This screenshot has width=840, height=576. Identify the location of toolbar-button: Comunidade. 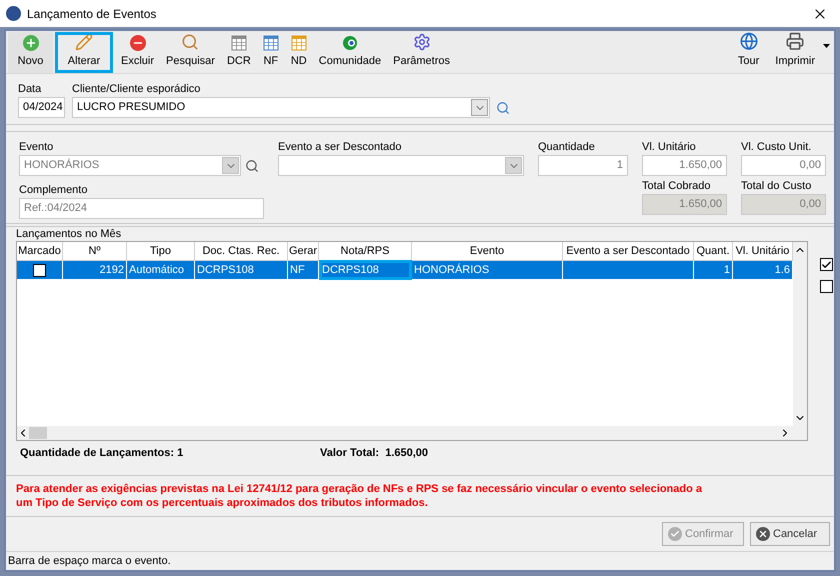
(350, 52).